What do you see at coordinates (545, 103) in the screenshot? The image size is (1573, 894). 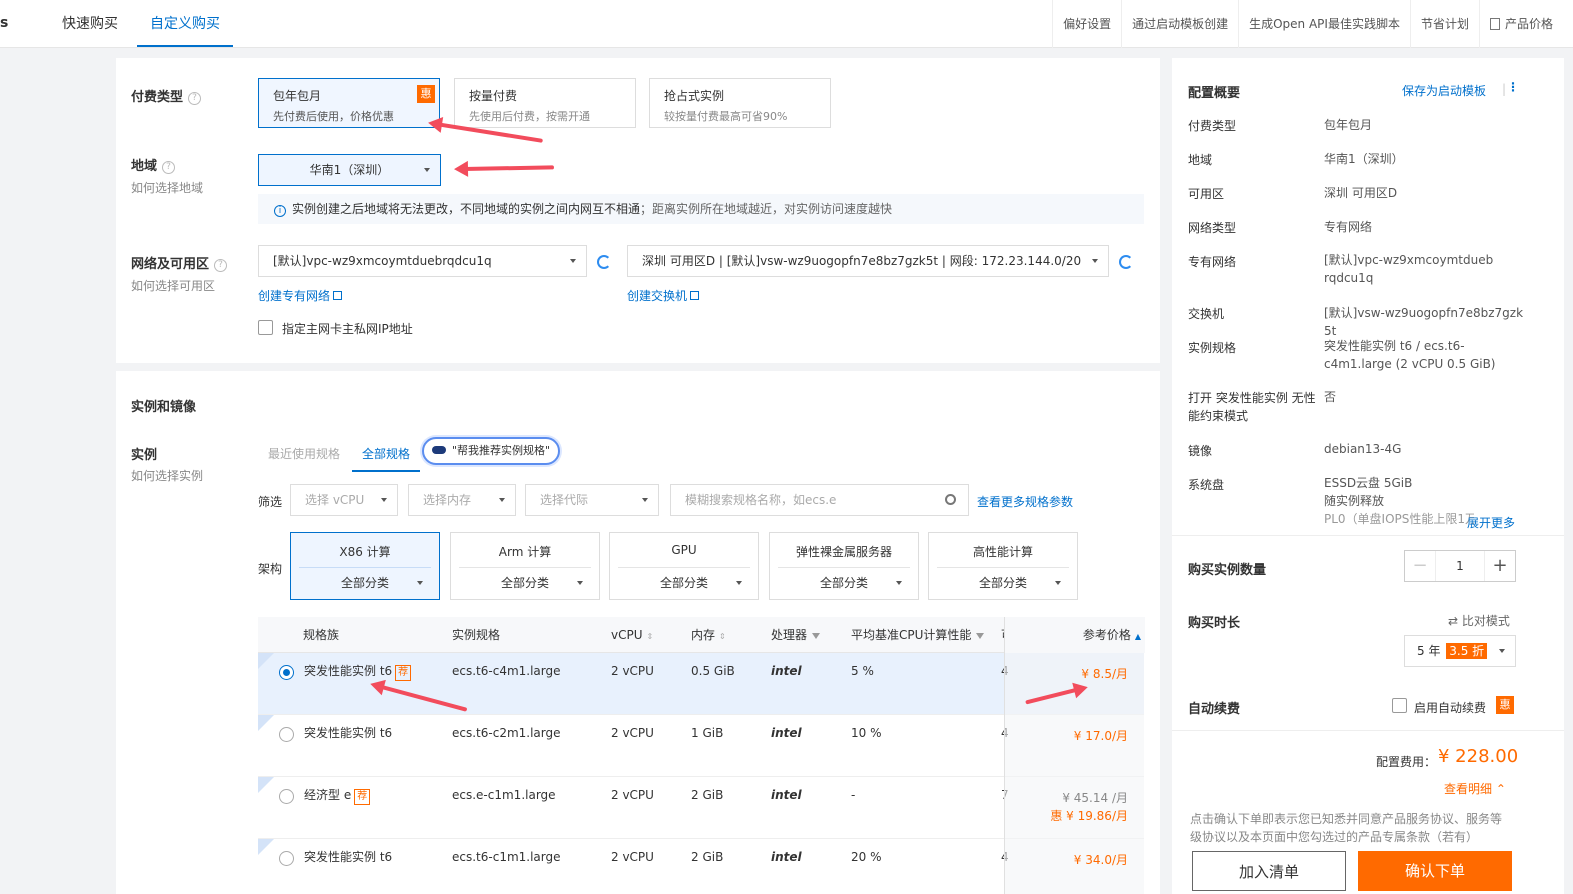 I see `payment-option-payg: 按量付费 先使用后付费，按需开通` at bounding box center [545, 103].